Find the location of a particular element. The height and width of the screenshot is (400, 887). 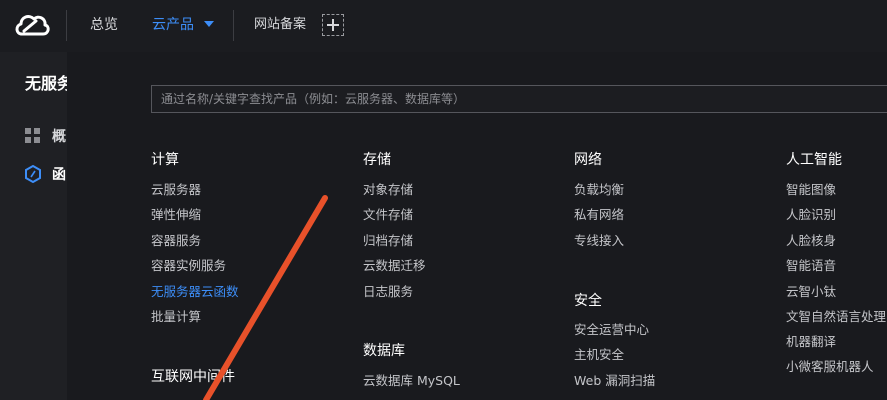

product-link: 智能语音 is located at coordinates (811, 266).